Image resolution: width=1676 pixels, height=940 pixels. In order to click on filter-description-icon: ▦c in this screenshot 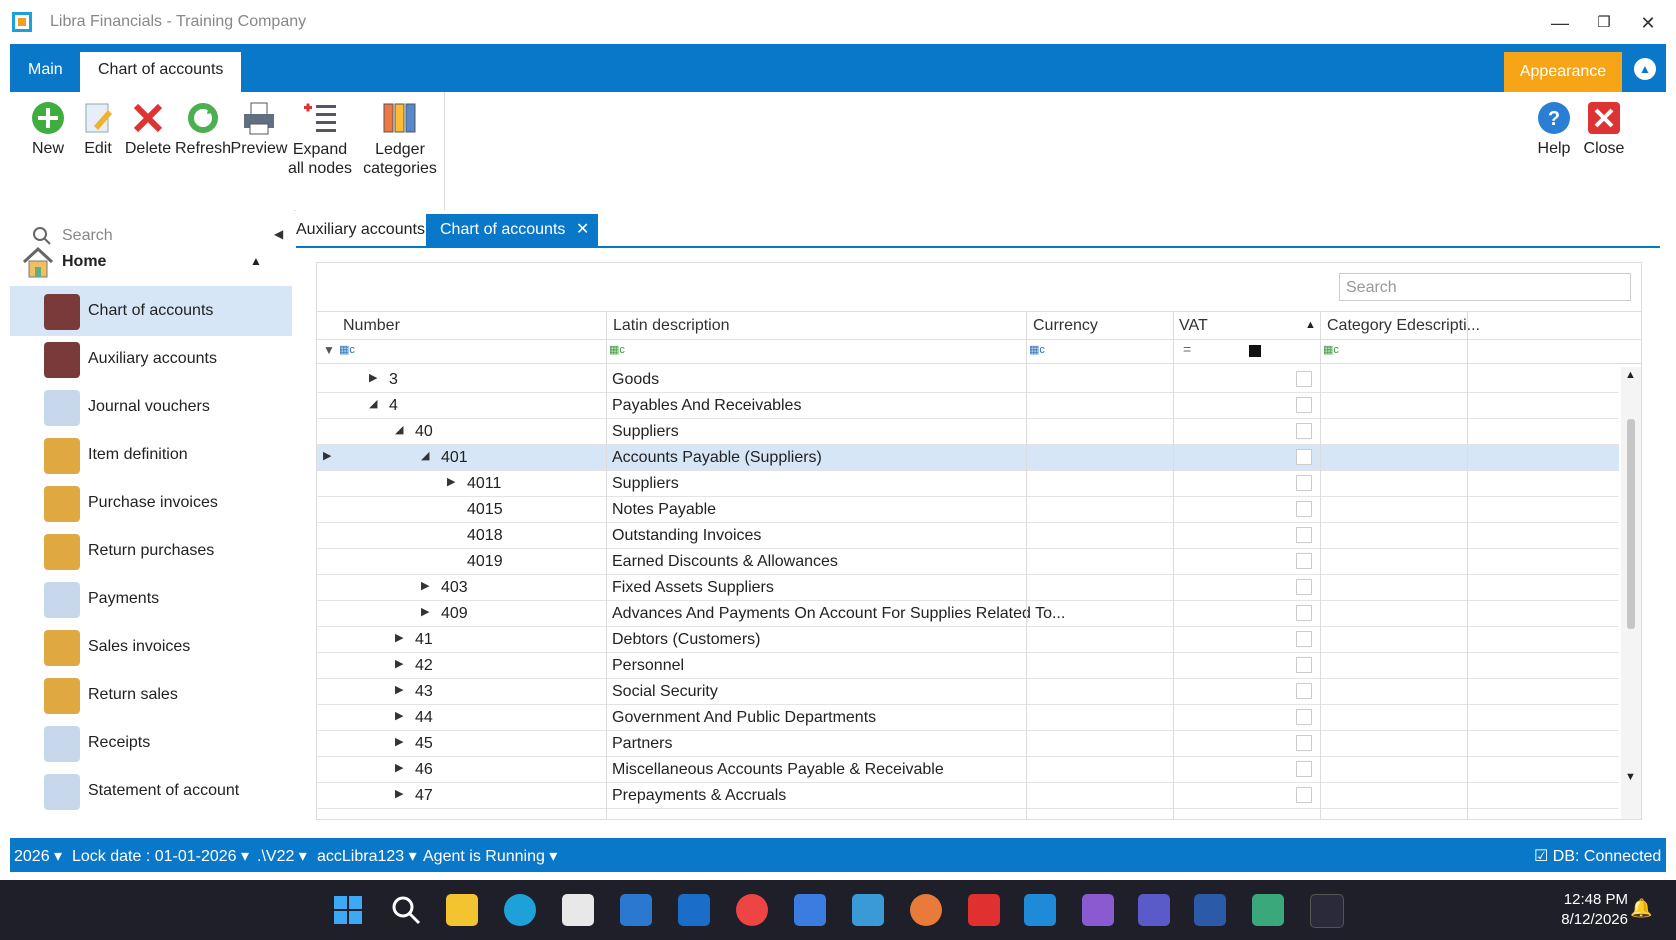, I will do `click(617, 349)`.